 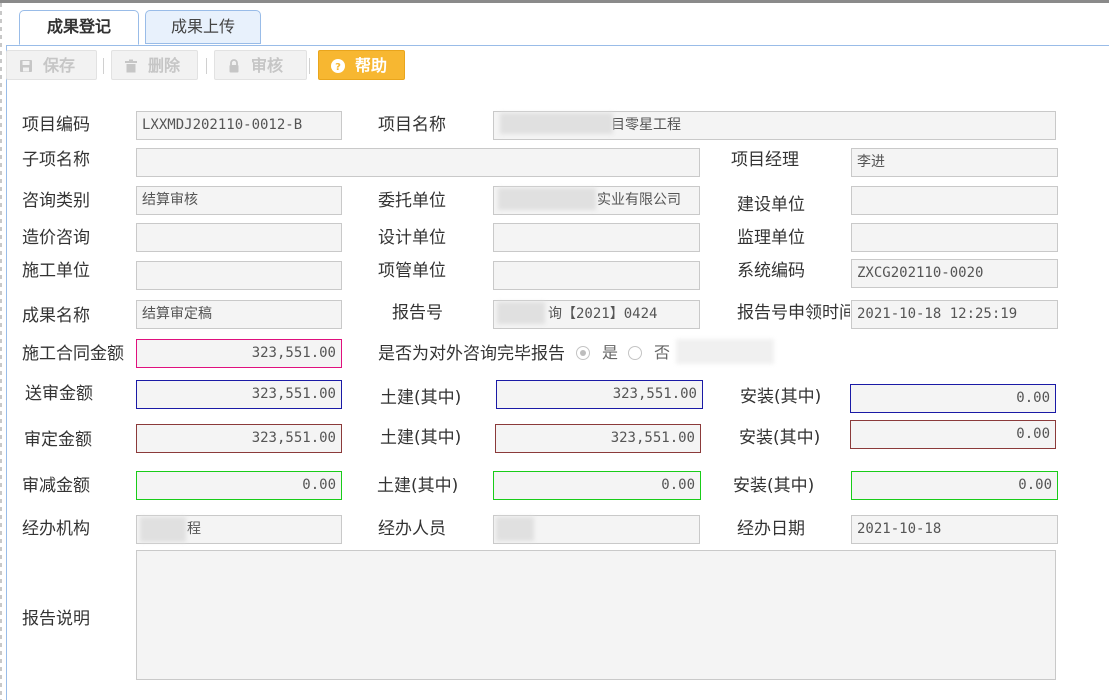 What do you see at coordinates (412, 125) in the screenshot?
I see `project-name-label: 项目名称` at bounding box center [412, 125].